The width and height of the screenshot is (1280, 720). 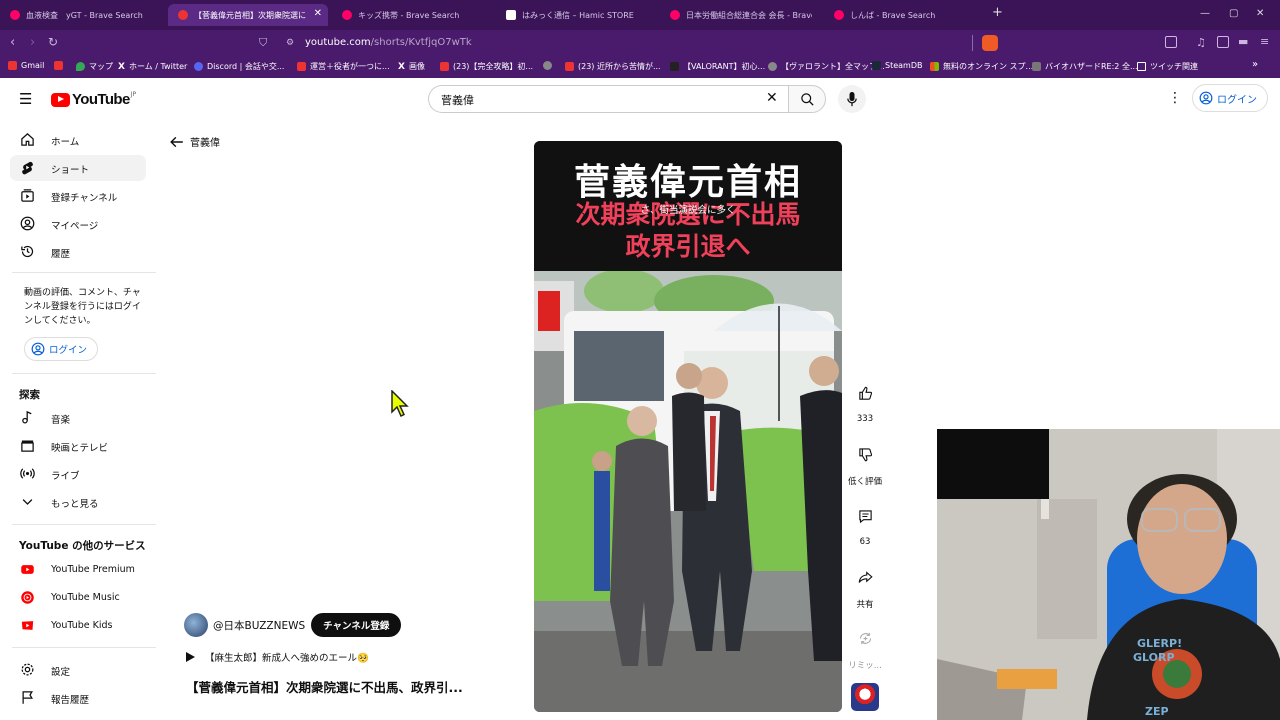 What do you see at coordinates (1159, 643) in the screenshot?
I see `svg-text: GLERP!` at bounding box center [1159, 643].